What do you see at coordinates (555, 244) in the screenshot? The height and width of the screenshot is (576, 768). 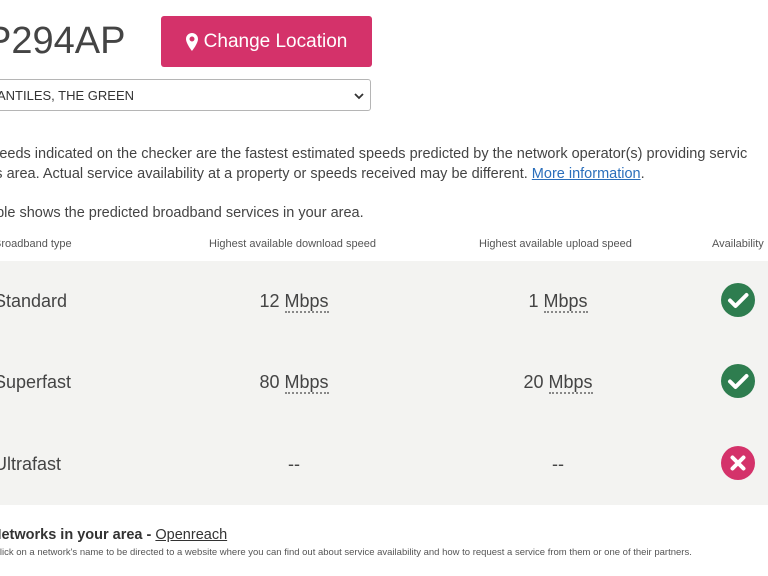 I see `header-upload-speed: Highest available upload speed` at bounding box center [555, 244].